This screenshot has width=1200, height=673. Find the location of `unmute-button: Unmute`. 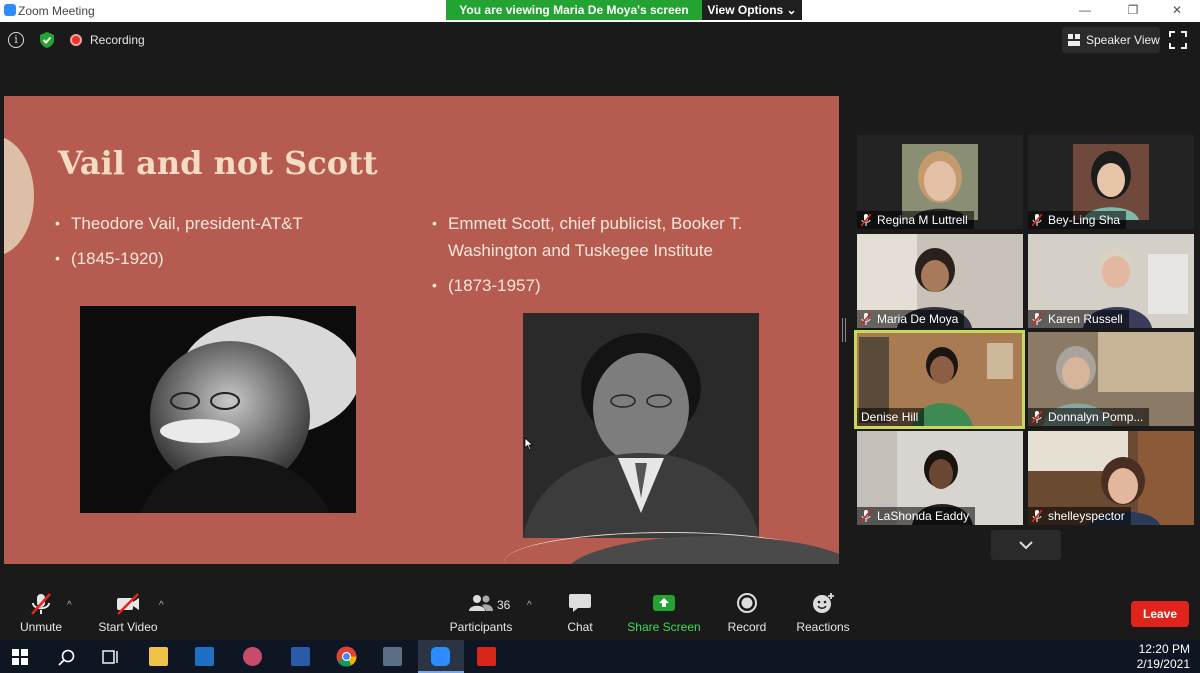

unmute-button: Unmute is located at coordinates (41, 612).